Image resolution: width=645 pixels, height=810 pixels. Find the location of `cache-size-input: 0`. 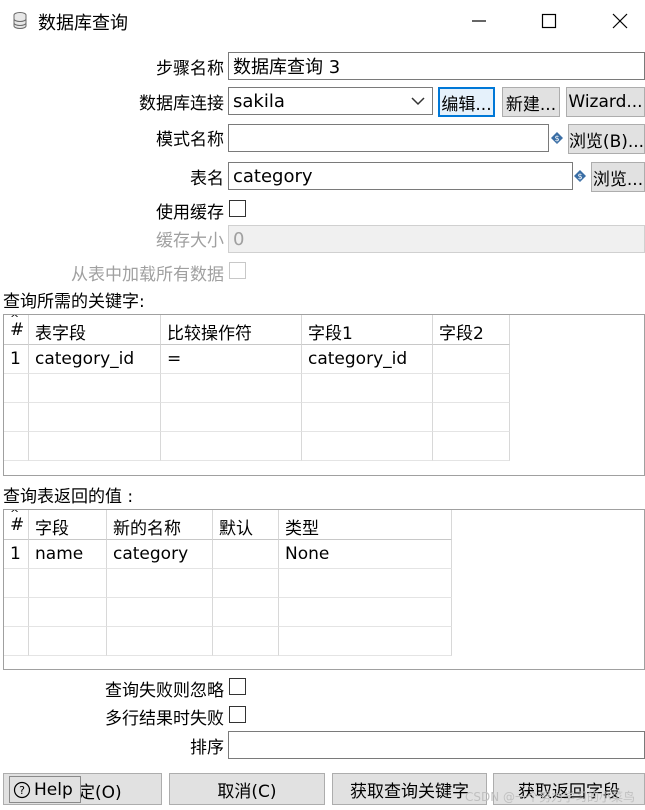

cache-size-input: 0 is located at coordinates (436, 239).